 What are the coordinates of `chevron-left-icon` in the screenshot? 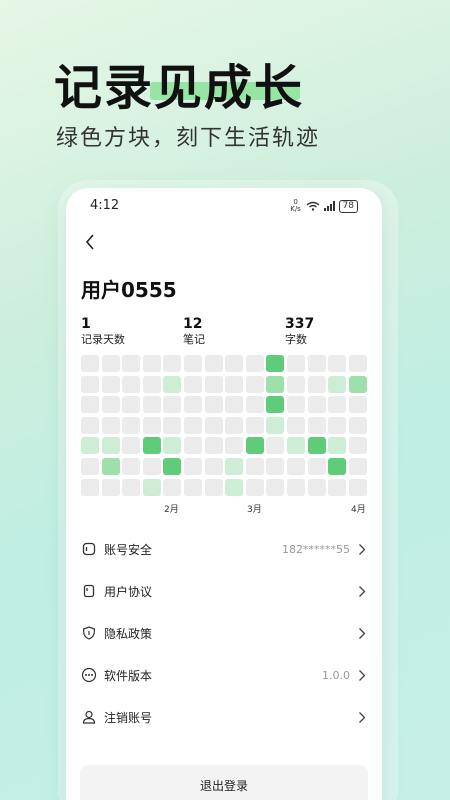 It's located at (89, 242).